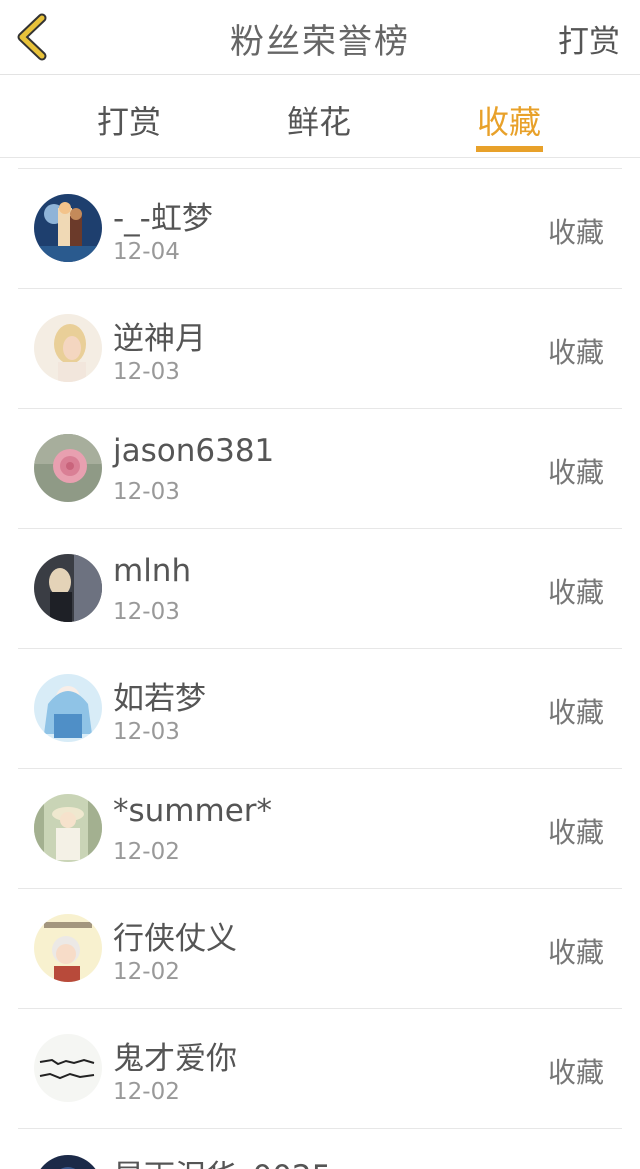 This screenshot has width=640, height=1169. I want to click on fan-name: 星雨泪华_0025, so click(222, 1160).